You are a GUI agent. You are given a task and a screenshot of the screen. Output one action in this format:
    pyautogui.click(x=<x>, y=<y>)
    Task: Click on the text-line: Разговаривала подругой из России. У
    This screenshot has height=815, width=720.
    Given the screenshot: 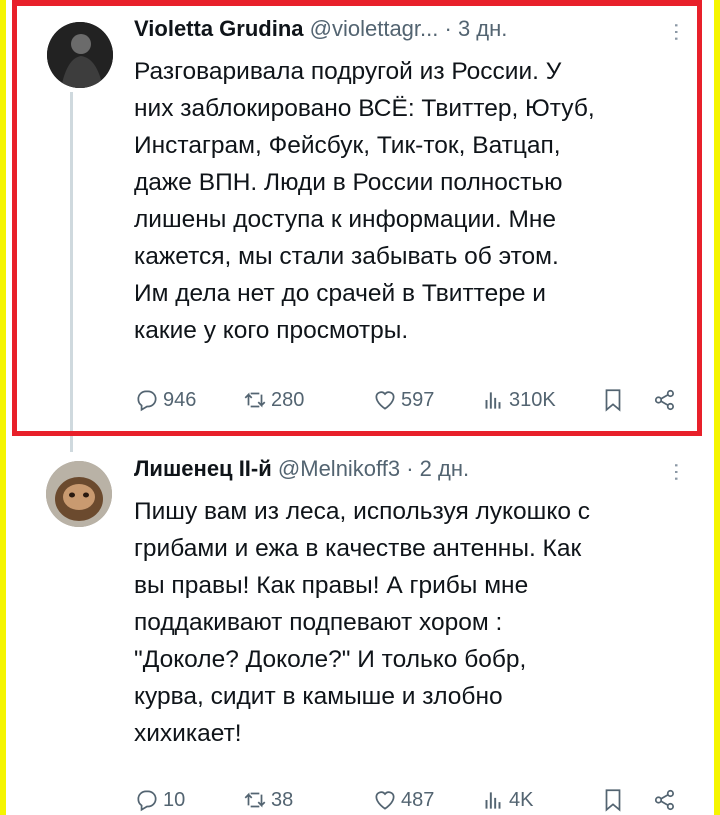 What is the action you would take?
    pyautogui.click(x=348, y=71)
    